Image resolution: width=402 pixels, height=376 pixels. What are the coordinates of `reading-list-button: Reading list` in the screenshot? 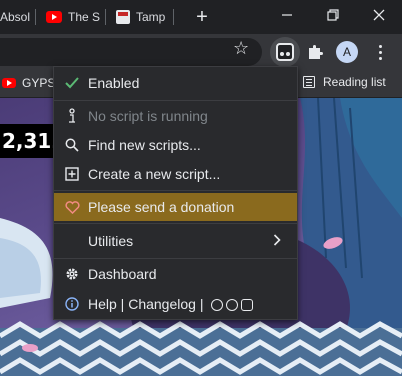 It's located at (344, 82).